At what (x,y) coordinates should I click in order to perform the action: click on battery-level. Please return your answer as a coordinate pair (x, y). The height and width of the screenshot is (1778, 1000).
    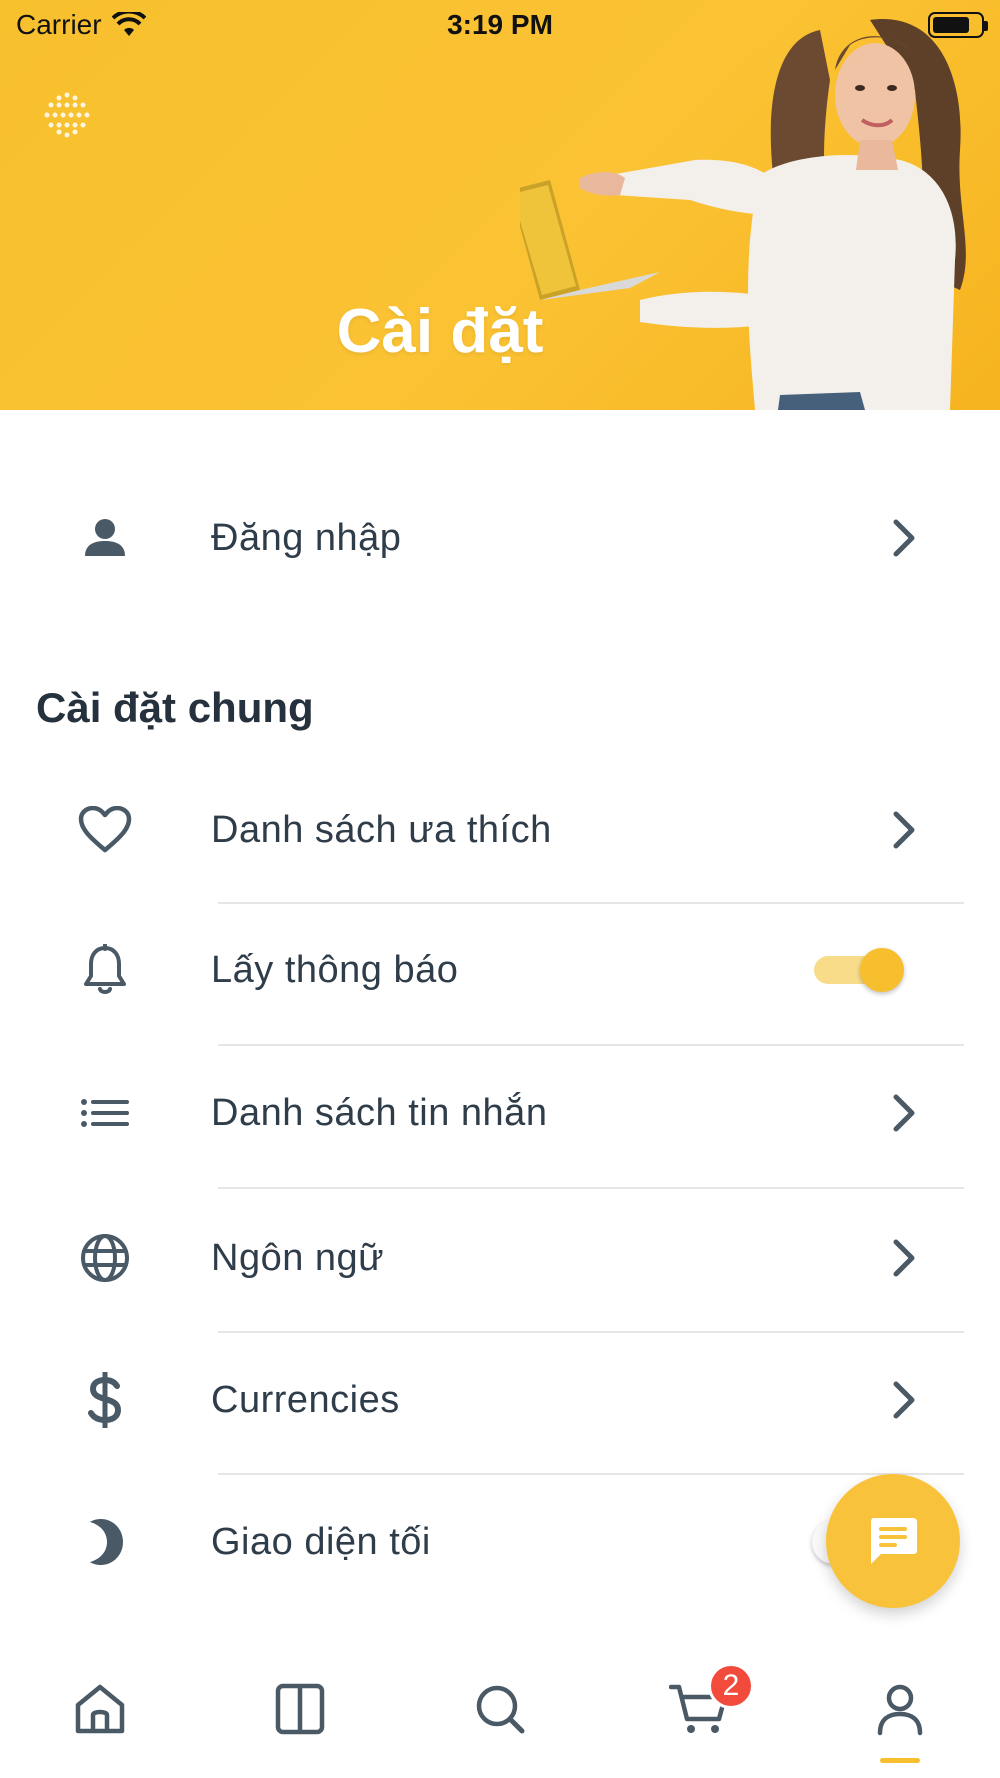
    Looking at the image, I should click on (951, 25).